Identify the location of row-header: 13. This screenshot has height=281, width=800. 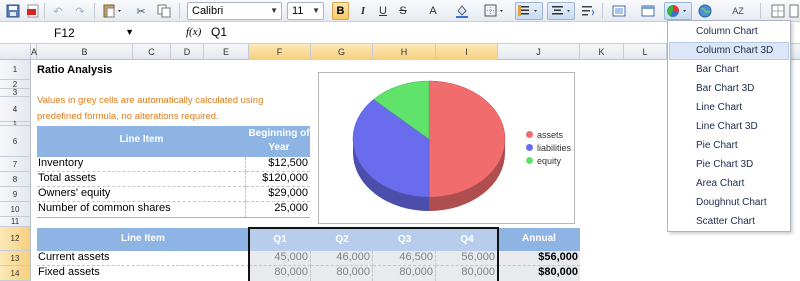
(15, 258).